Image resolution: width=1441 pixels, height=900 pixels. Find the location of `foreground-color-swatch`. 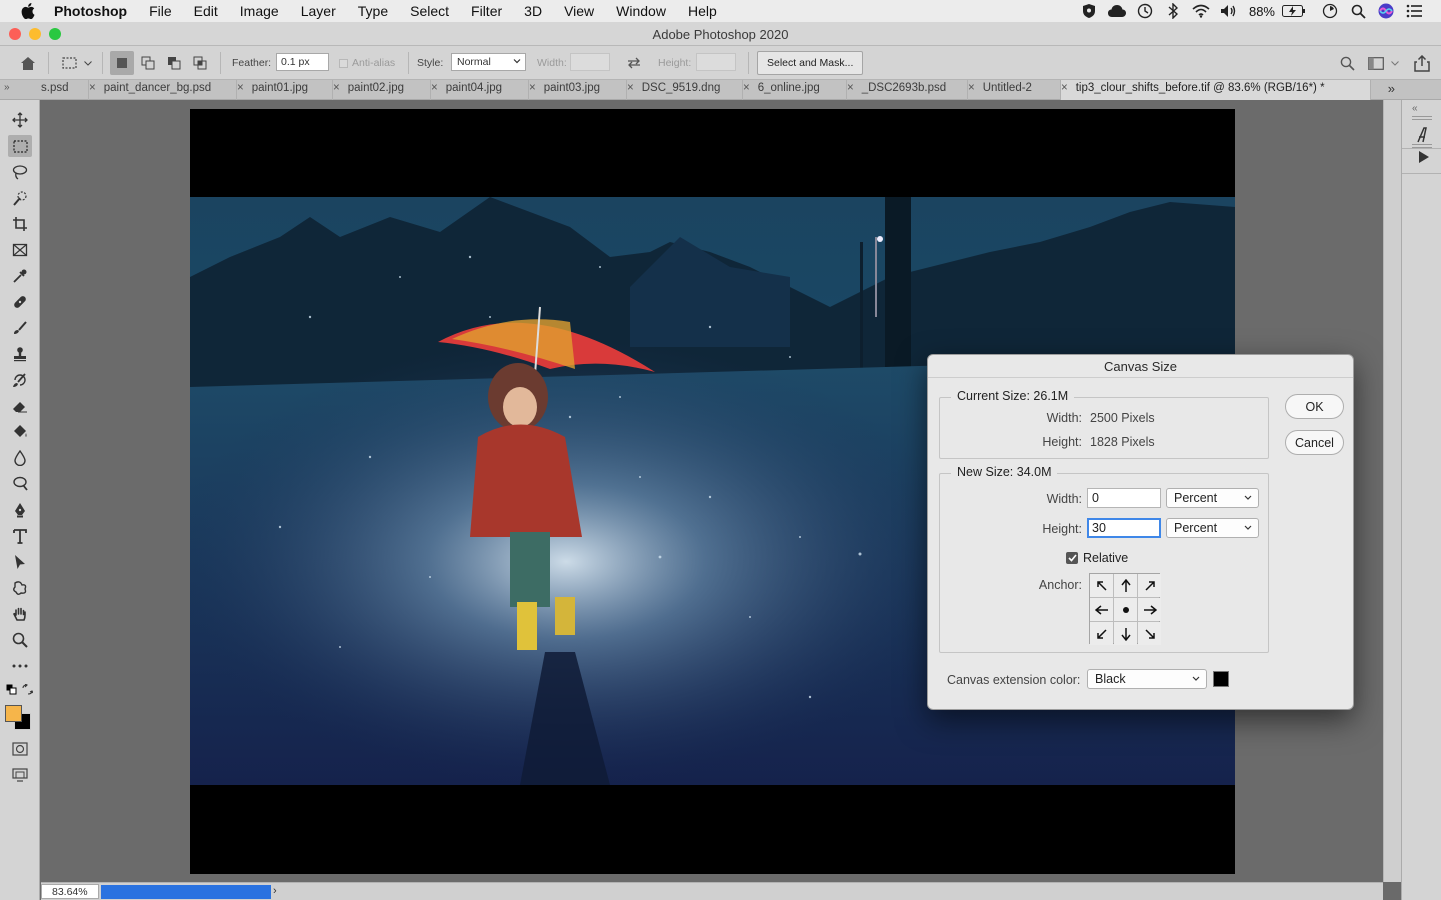

foreground-color-swatch is located at coordinates (13, 713).